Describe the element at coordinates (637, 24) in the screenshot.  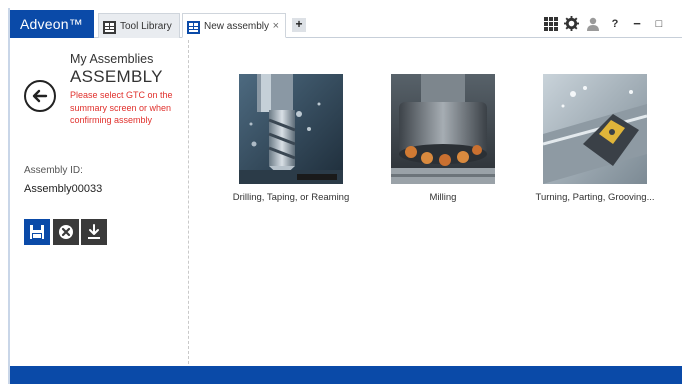
I see `minimize-icon: −` at that location.